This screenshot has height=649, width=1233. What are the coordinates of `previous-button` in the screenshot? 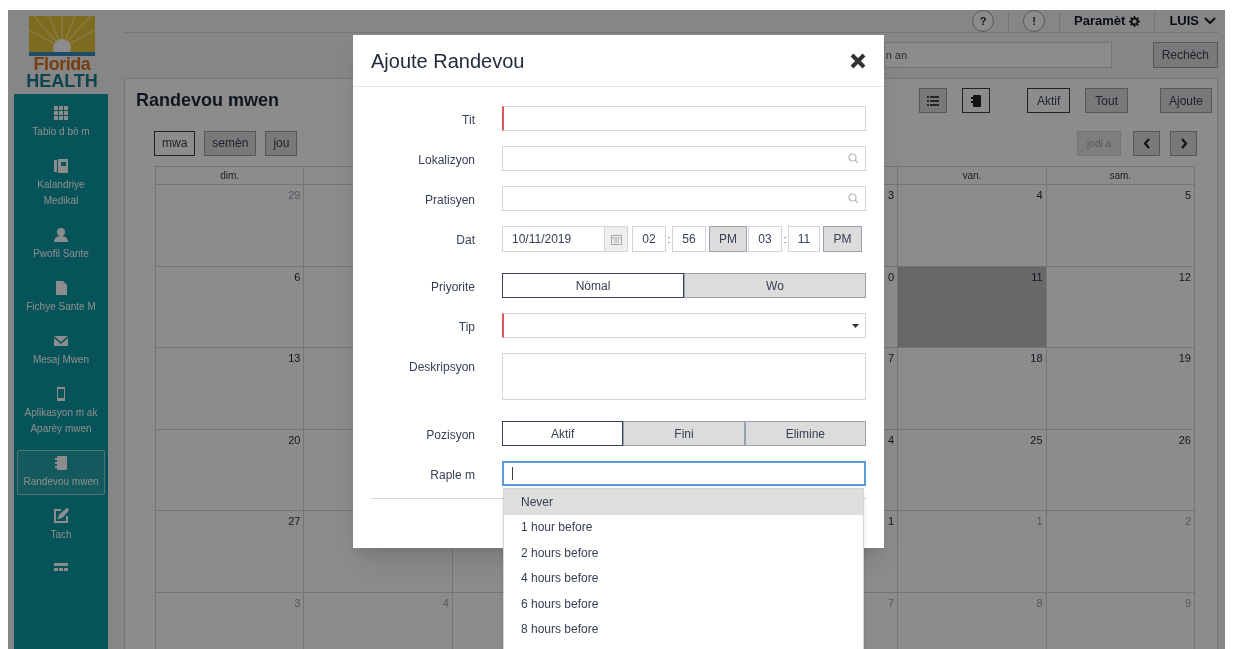 It's located at (1146, 143).